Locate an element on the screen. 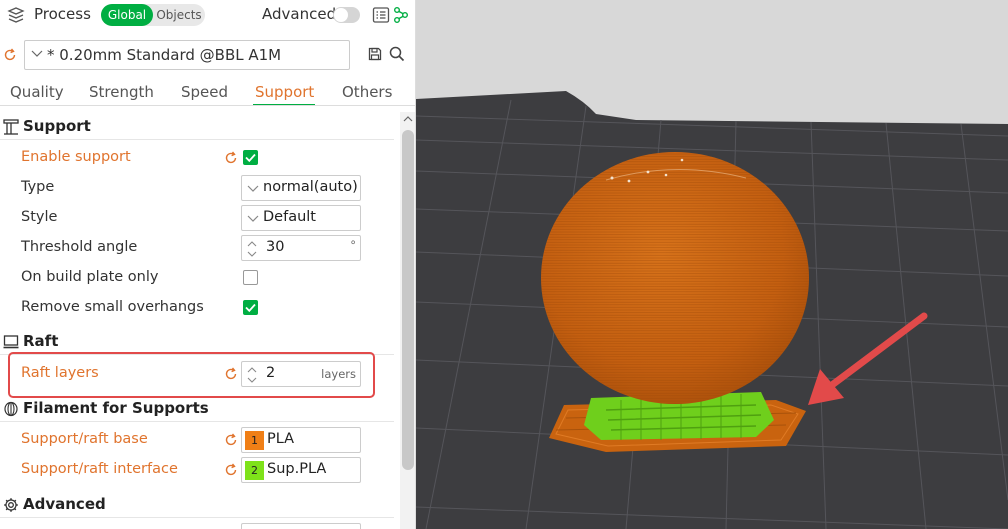 The height and width of the screenshot is (529, 1008). support-type-select: normal(auto) is located at coordinates (301, 188).